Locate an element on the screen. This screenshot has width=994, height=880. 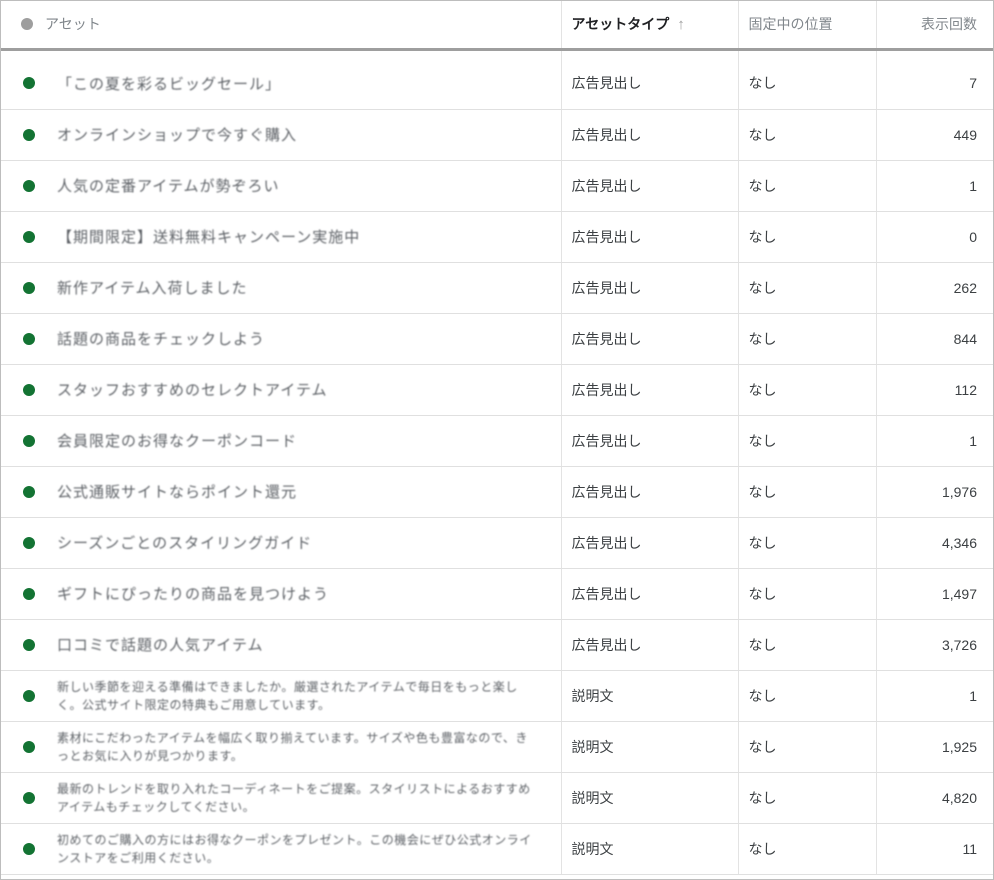
table-row: 会員限定のお得なクーポンコード 広告見出し なし 1 is located at coordinates (497, 441).